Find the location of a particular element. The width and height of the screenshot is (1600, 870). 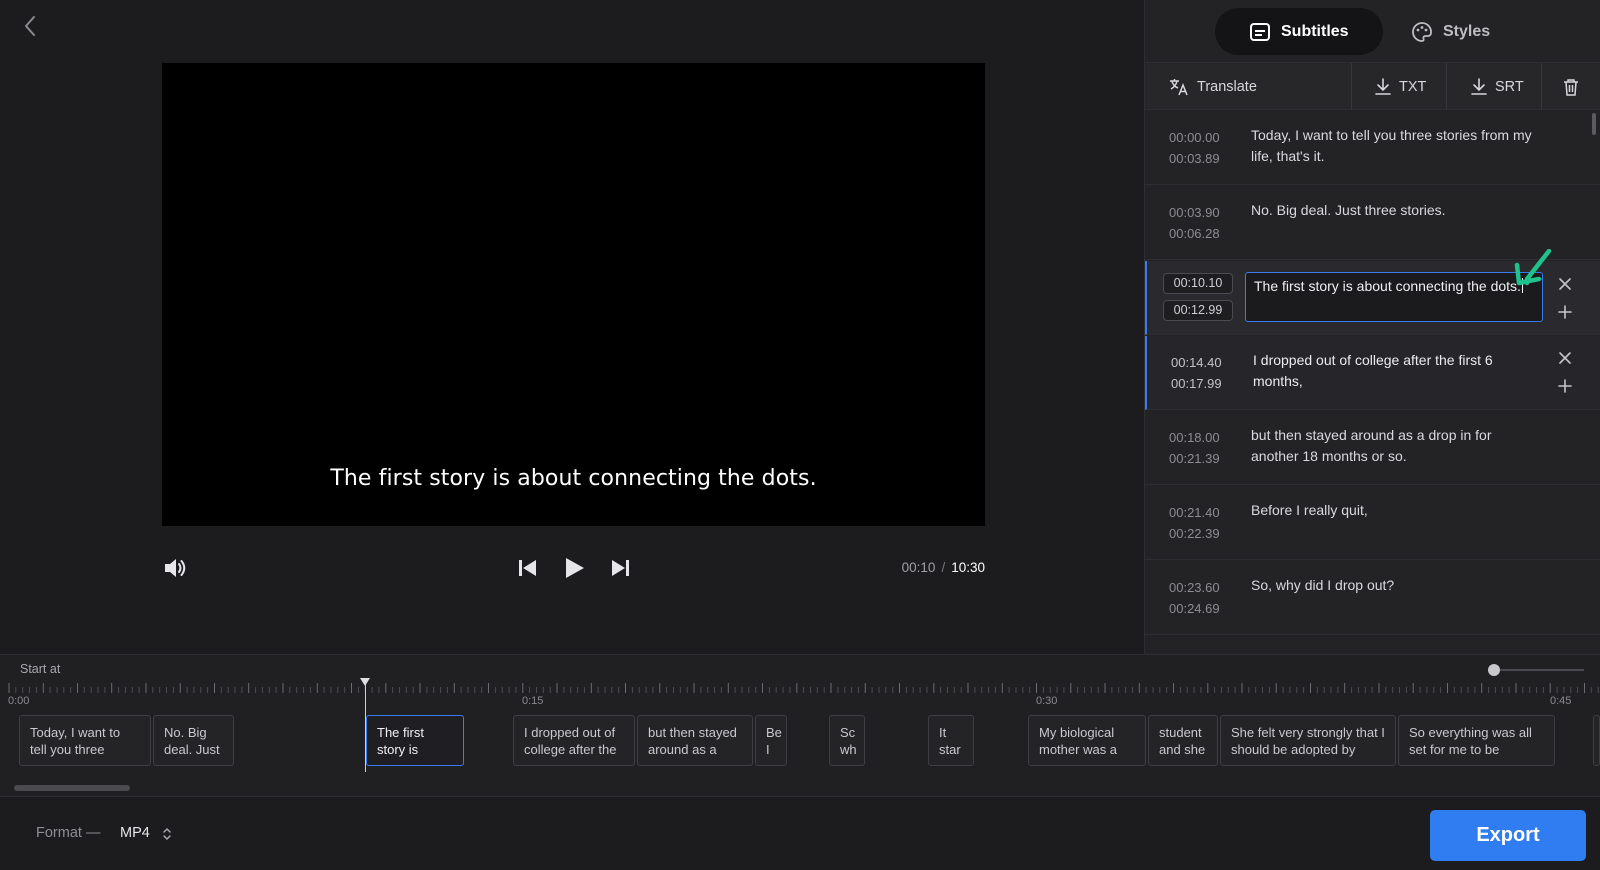

plus-icon is located at coordinates (1565, 312).